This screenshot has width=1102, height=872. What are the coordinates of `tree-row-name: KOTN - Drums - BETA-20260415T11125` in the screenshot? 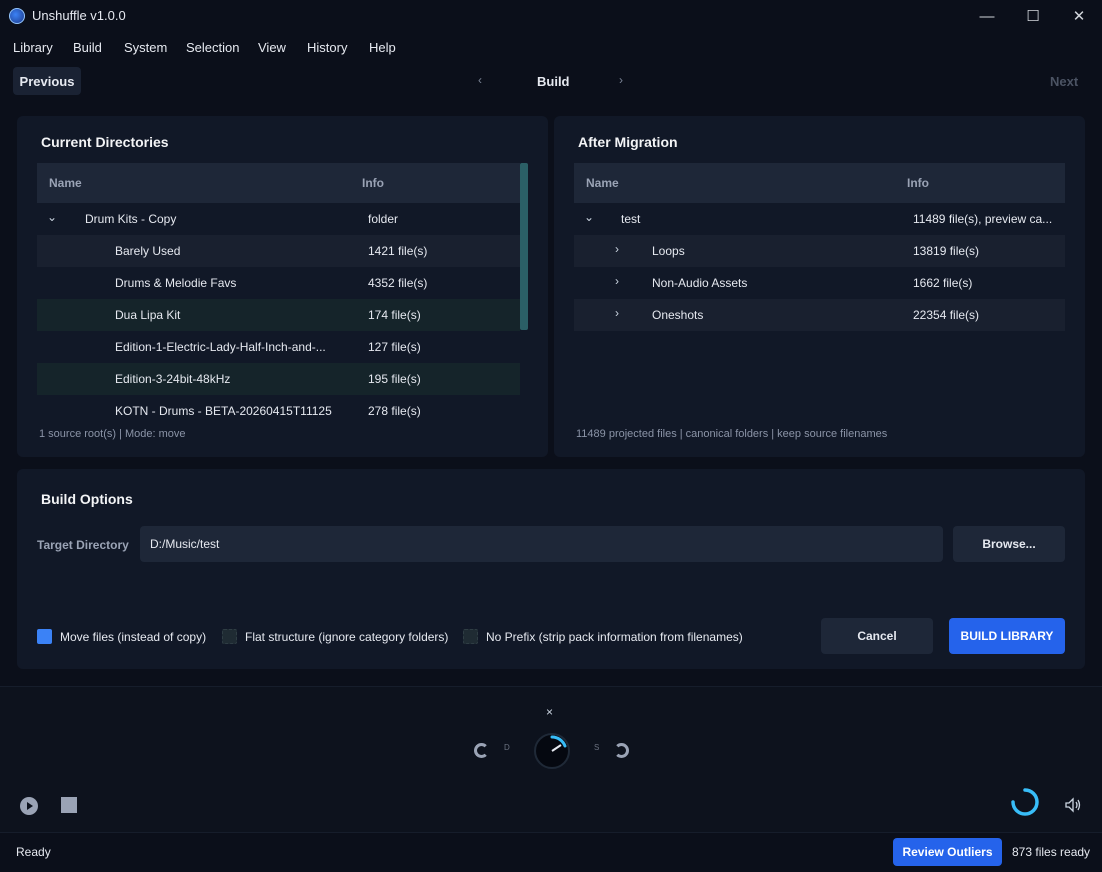 It's located at (223, 411).